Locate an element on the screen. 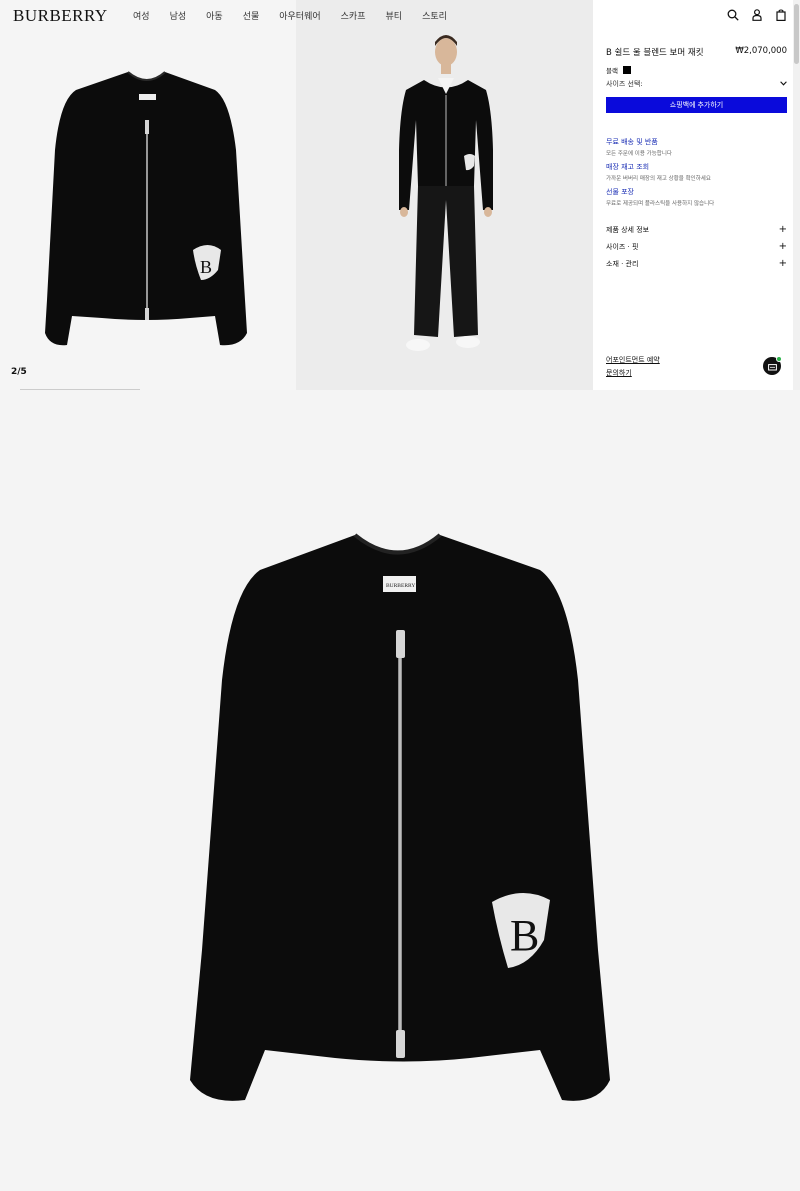 This screenshot has width=800, height=1191. scrollbar-thumb is located at coordinates (796, 34).